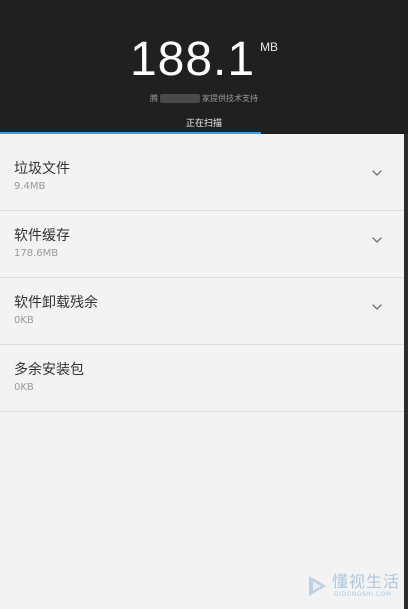 The height and width of the screenshot is (609, 408). Describe the element at coordinates (203, 124) in the screenshot. I see `scan-status: 正在扫描` at that location.